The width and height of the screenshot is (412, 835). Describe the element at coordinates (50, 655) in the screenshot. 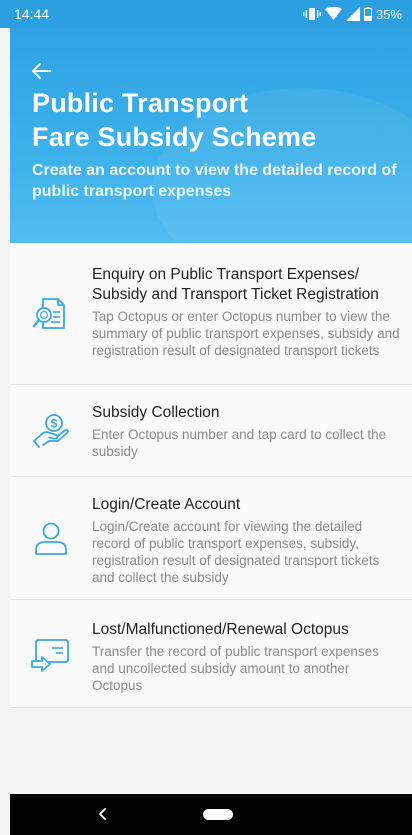

I see `card-transfer-icon` at that location.